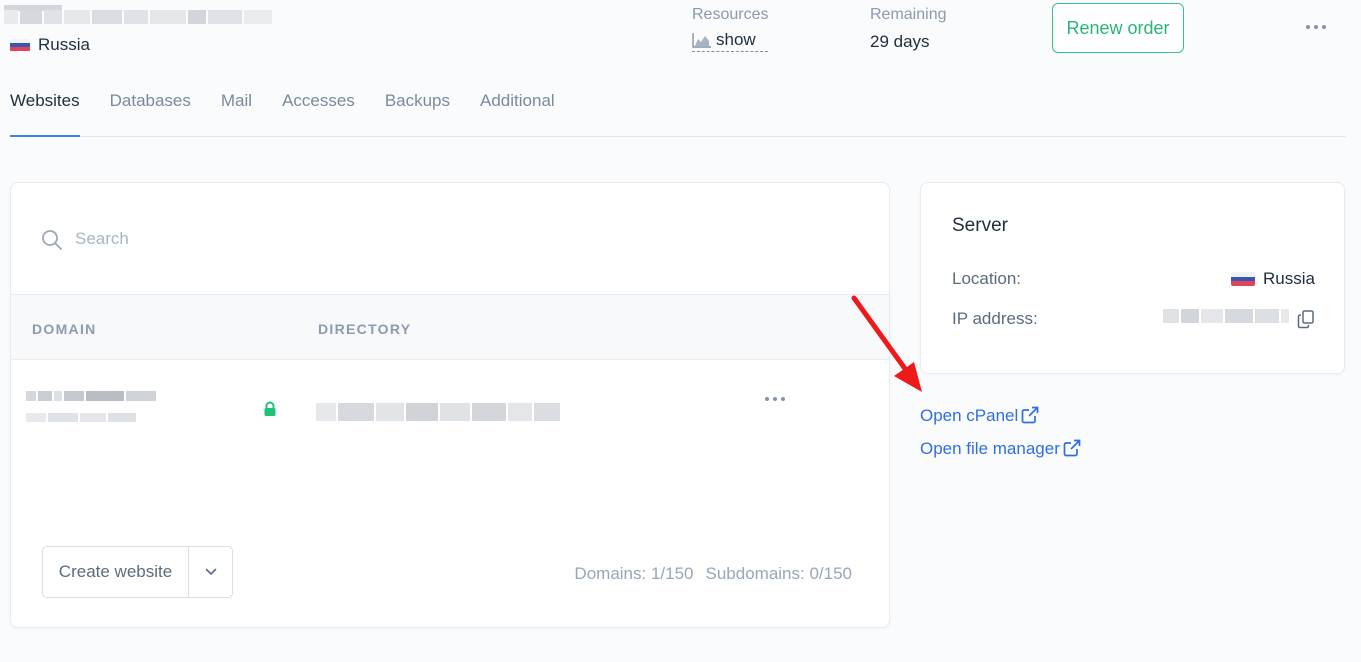 This screenshot has height=662, width=1361. I want to click on account-name-redacted-line, so click(140, 20).